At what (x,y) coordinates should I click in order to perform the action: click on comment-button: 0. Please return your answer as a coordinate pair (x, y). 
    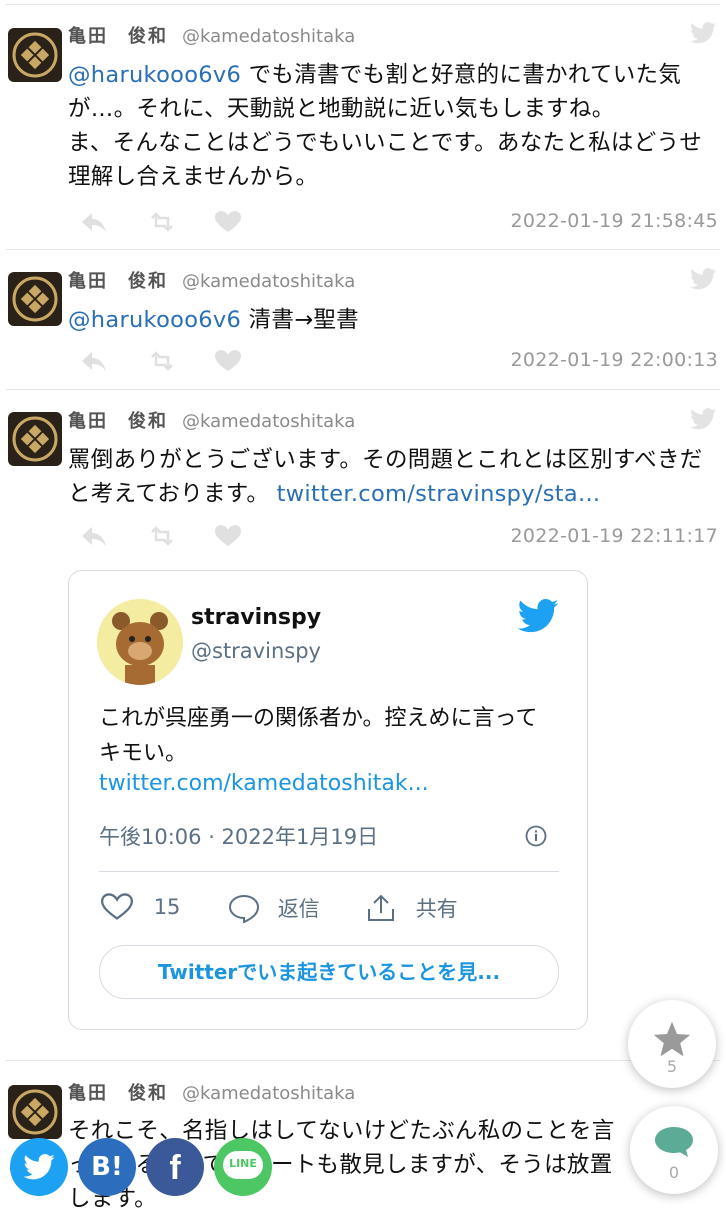
    Looking at the image, I should click on (674, 1150).